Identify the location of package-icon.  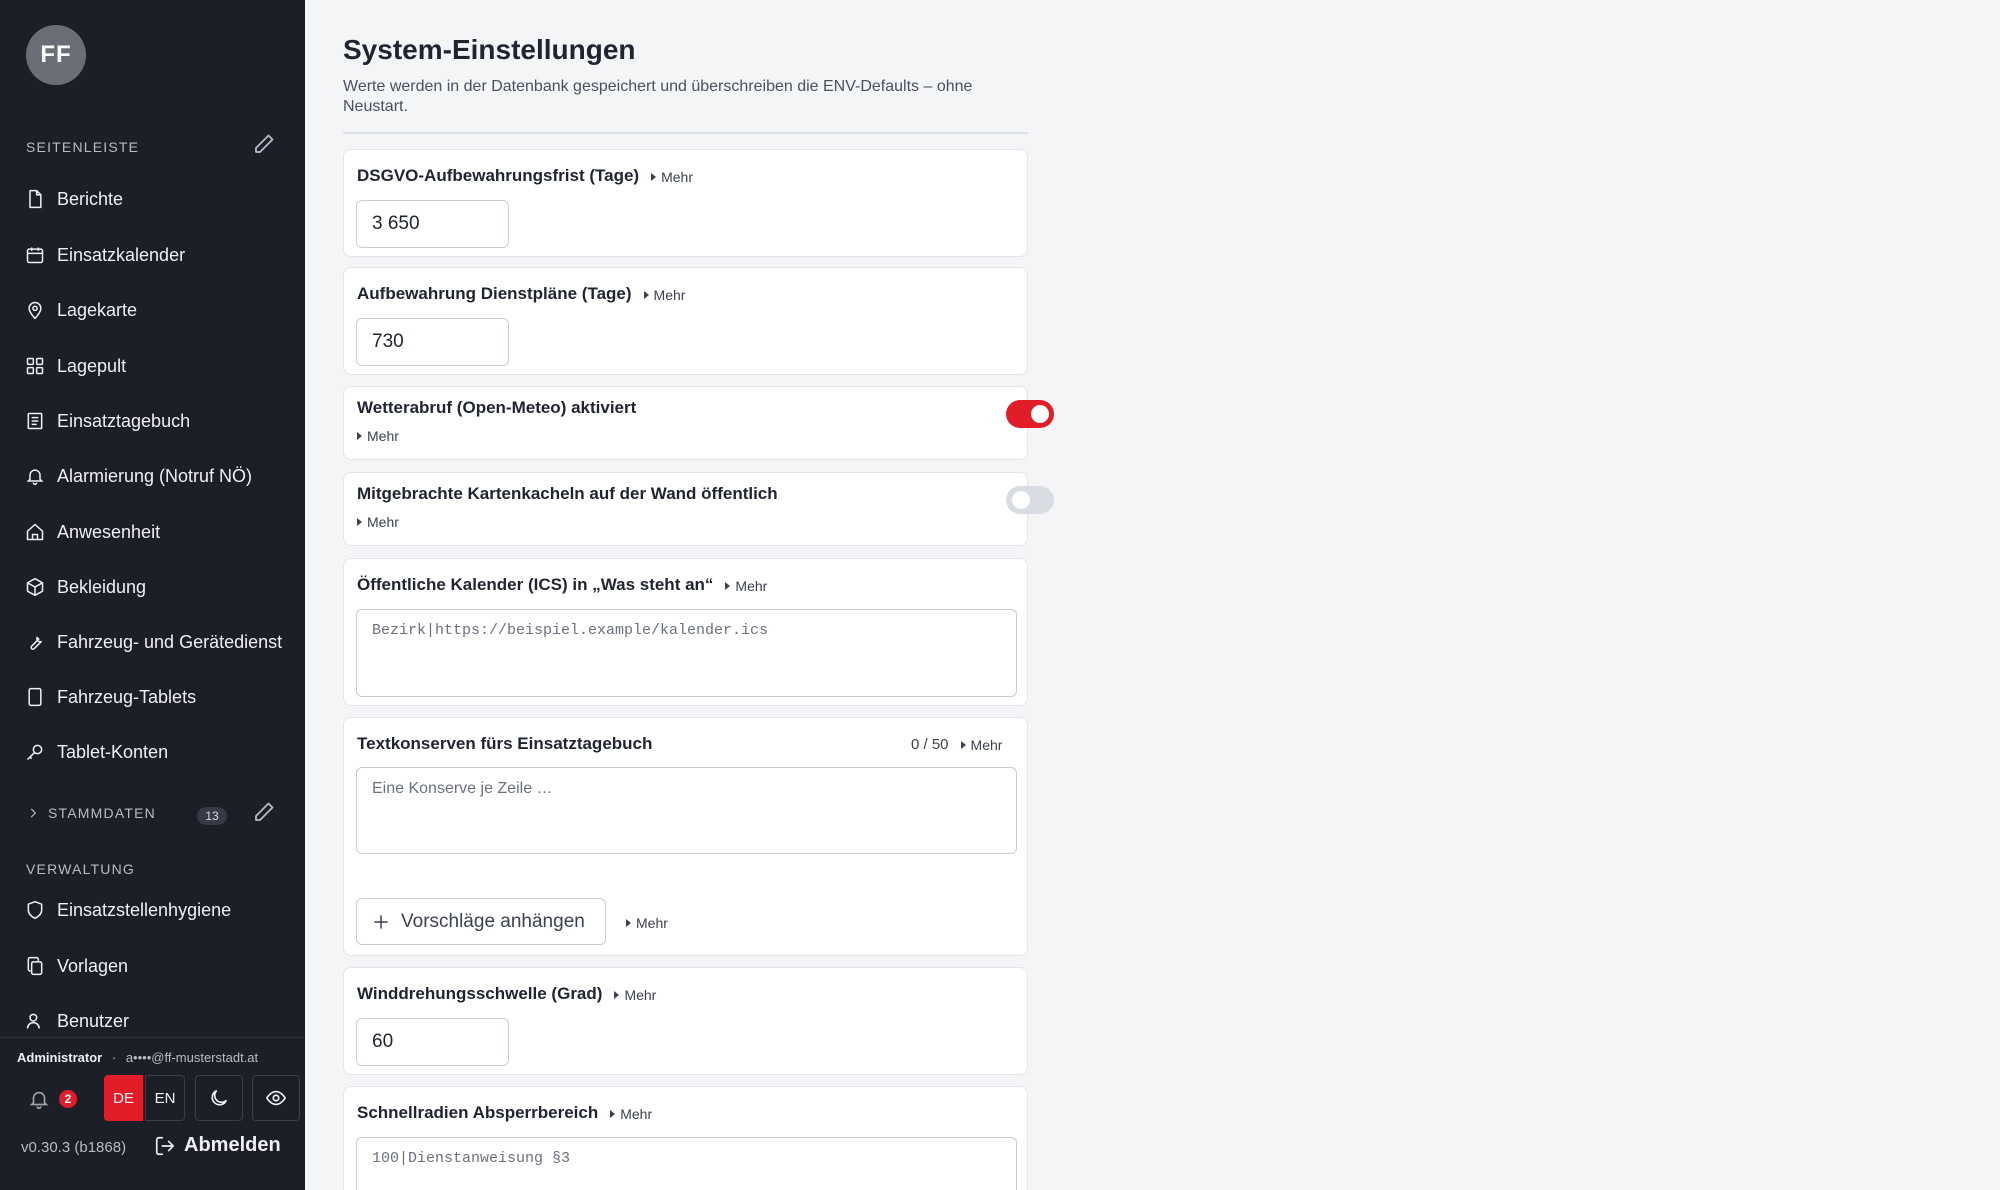
(35, 587).